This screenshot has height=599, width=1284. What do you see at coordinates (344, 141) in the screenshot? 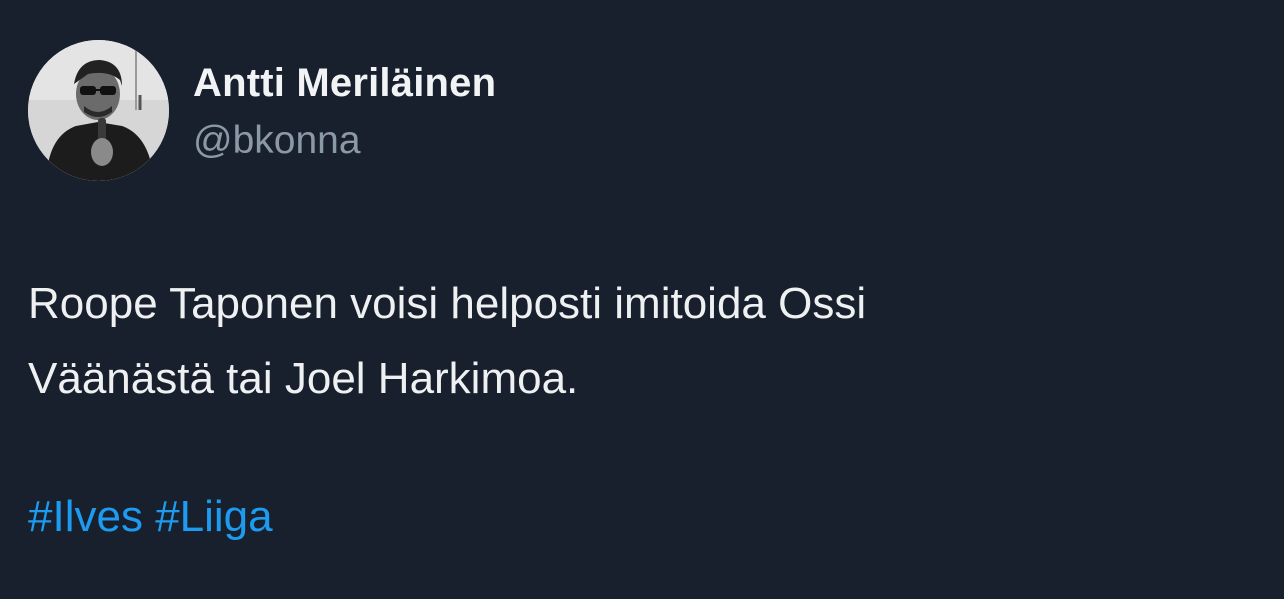
I see `author-handle: @bkonna` at bounding box center [344, 141].